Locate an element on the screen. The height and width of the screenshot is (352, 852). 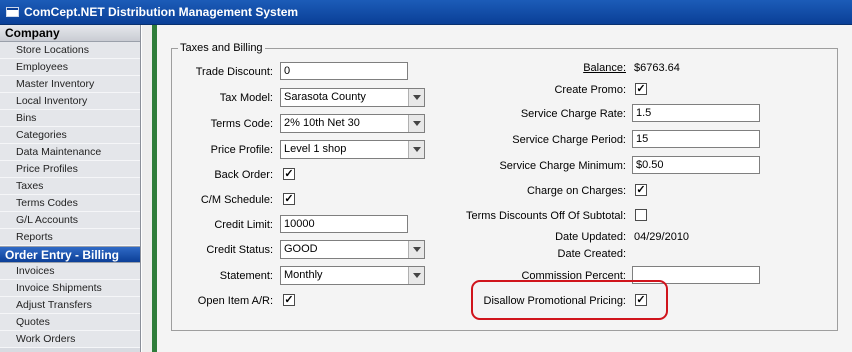
sidebar-item-store-locations: Store Locations is located at coordinates (70, 50).